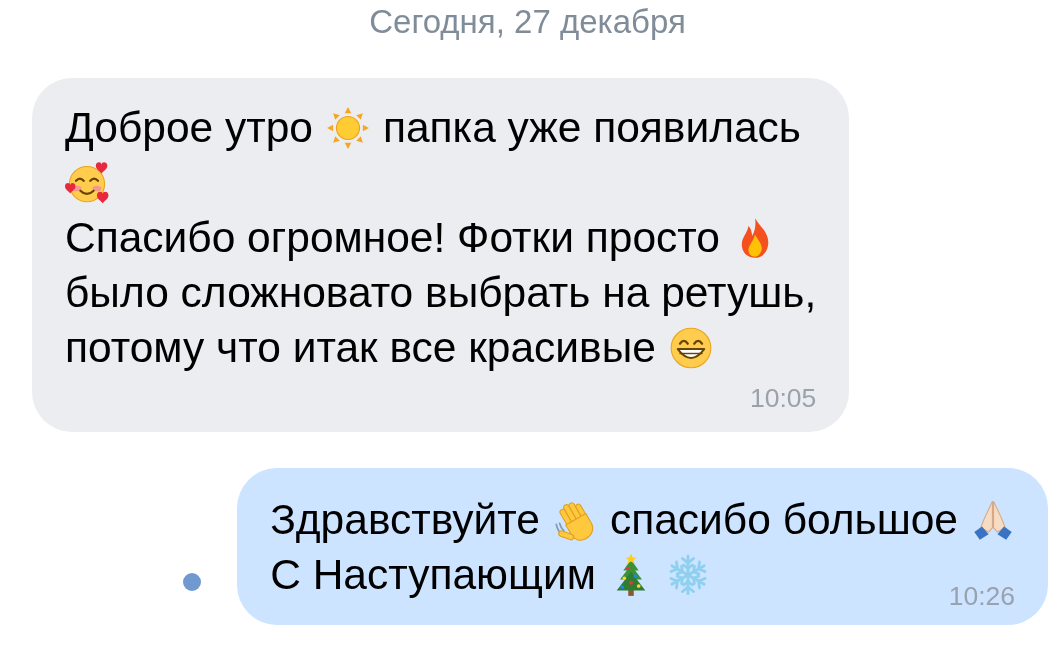  Describe the element at coordinates (591, 127) in the screenshot. I see `message-text: папка уже появилась` at that location.